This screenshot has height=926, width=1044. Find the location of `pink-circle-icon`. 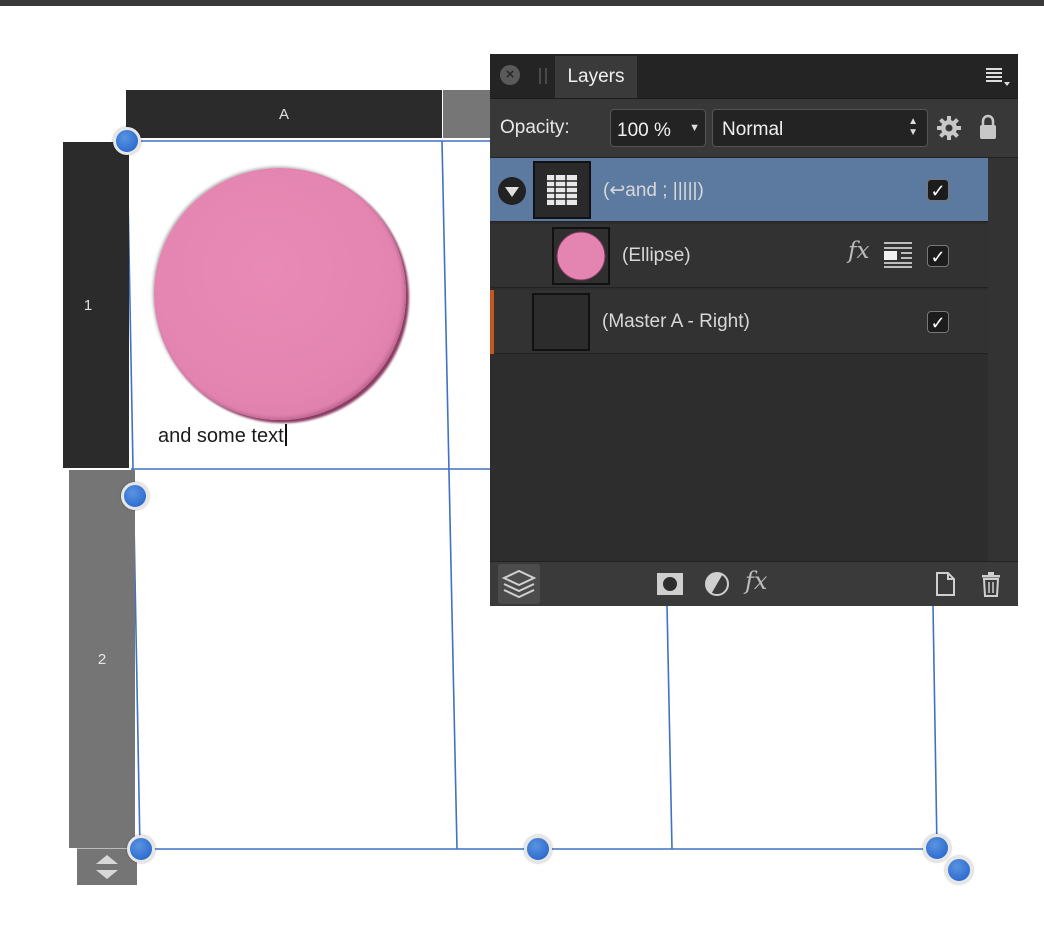

pink-circle-icon is located at coordinates (581, 256).